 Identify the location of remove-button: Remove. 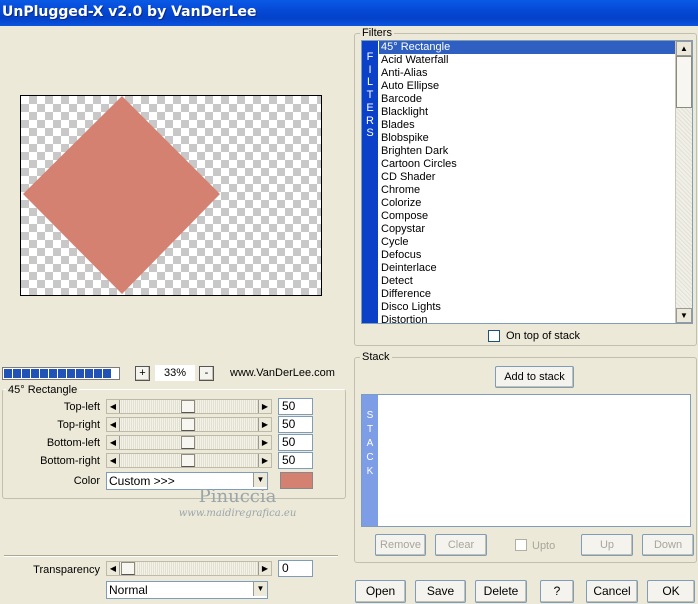
(400, 545).